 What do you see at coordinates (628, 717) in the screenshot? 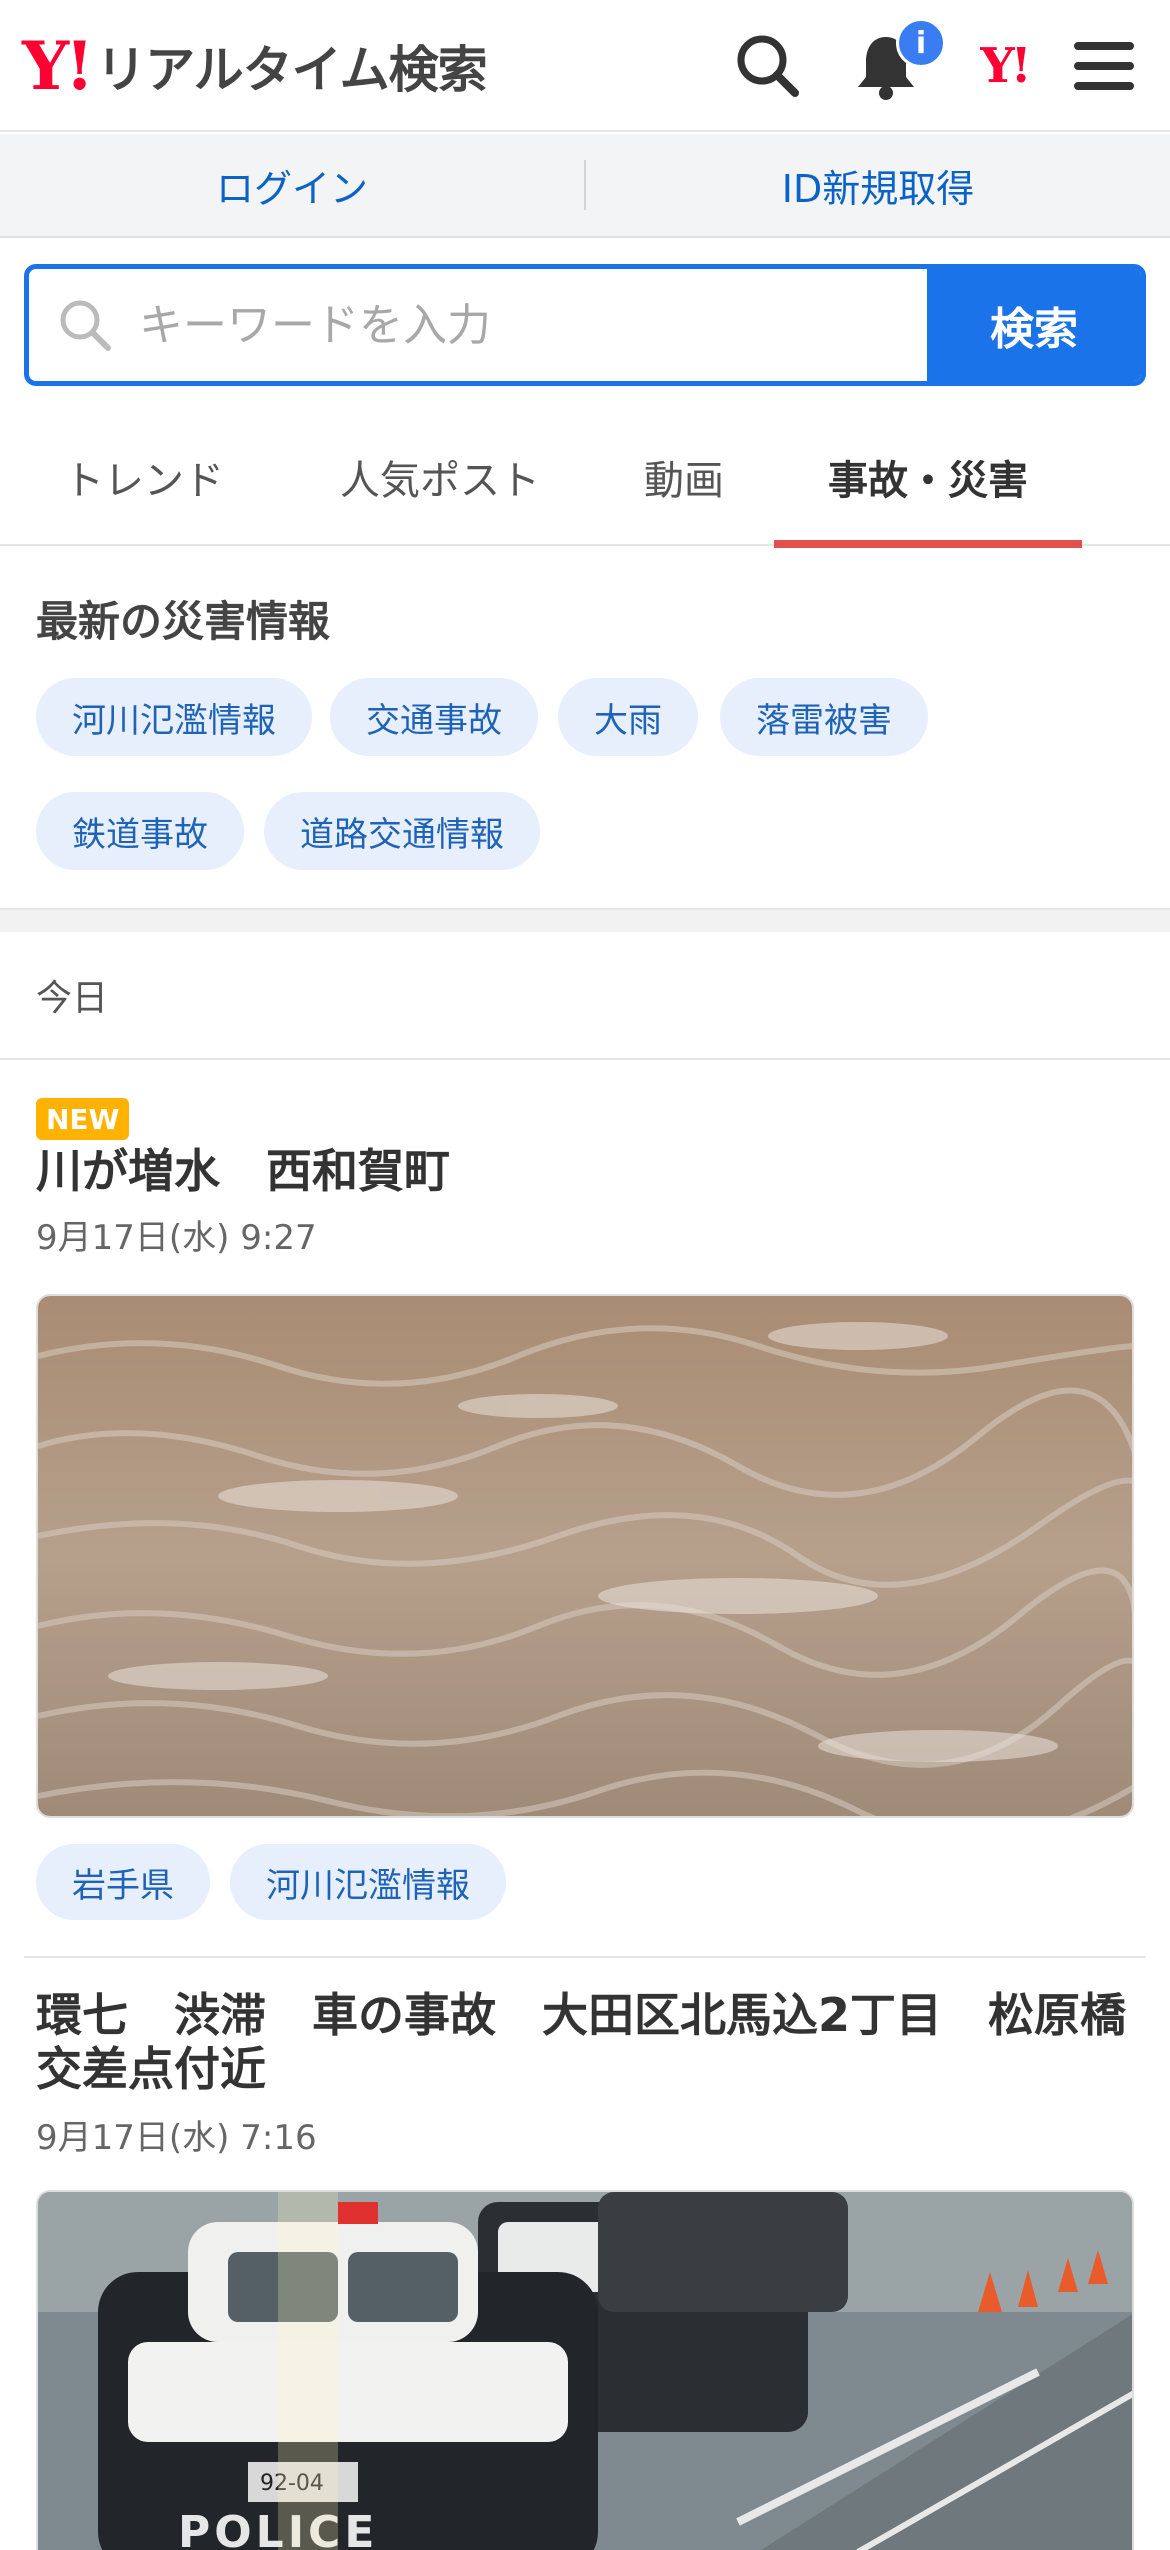
I see `chip-heavy-rain: 大雨` at bounding box center [628, 717].